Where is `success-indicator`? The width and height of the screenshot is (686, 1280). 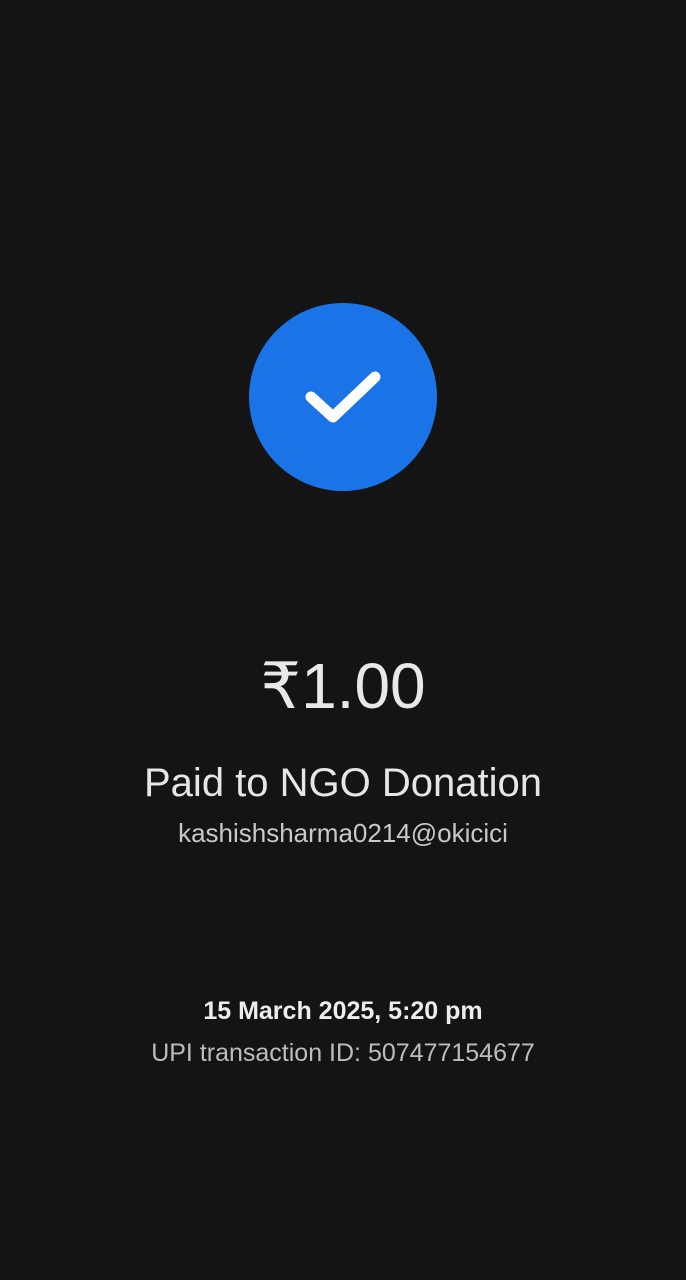 success-indicator is located at coordinates (343, 397).